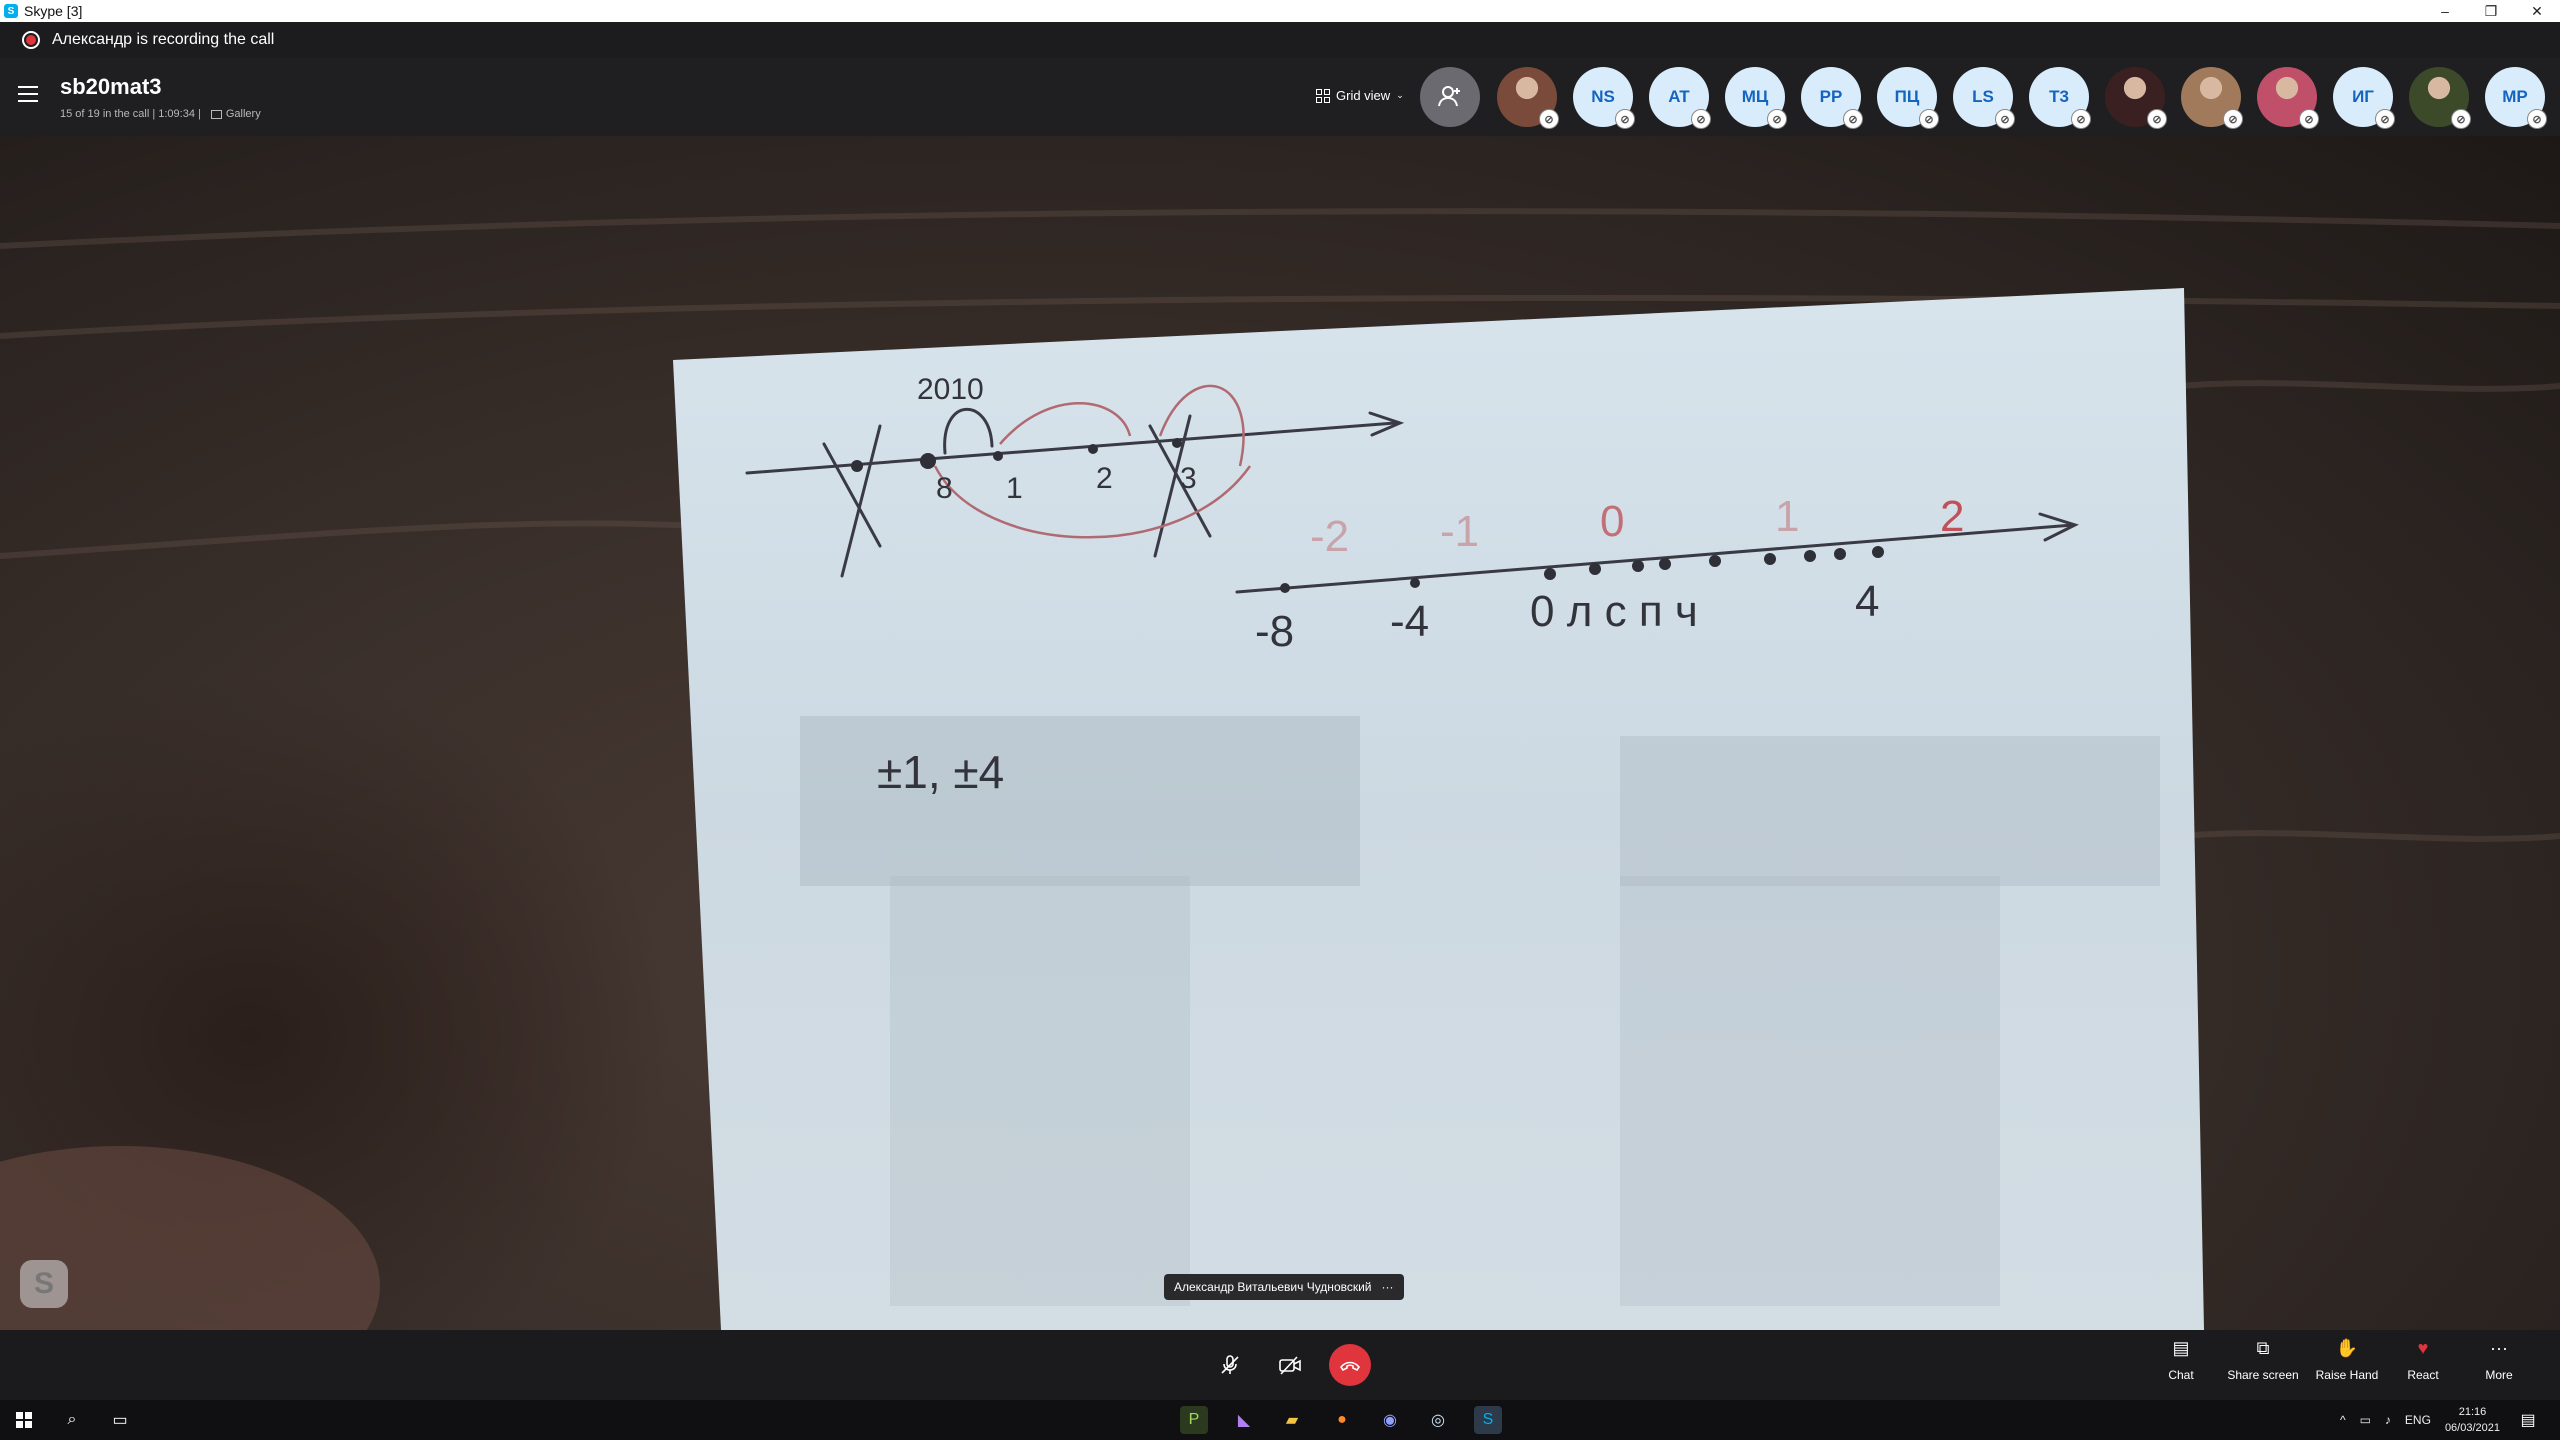 The height and width of the screenshot is (1440, 2560). I want to click on windows-start-icon, so click(24, 1420).